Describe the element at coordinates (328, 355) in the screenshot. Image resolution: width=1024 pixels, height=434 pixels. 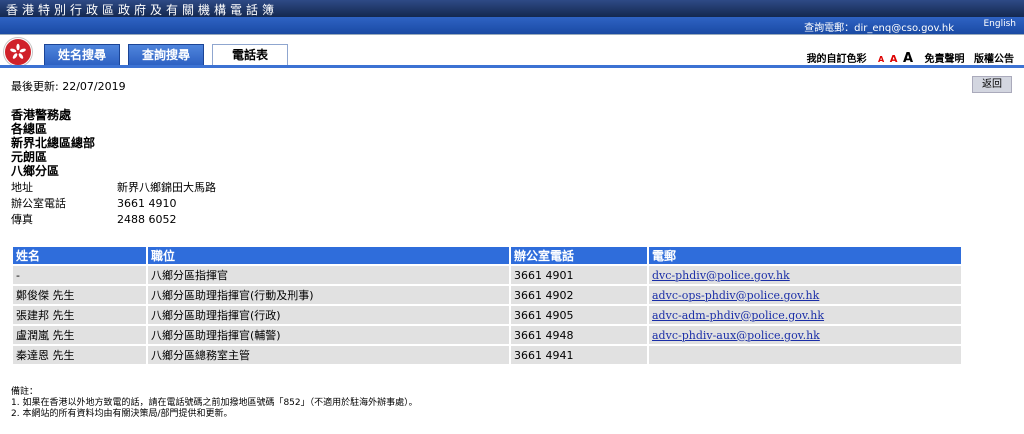
I see `cell-position: 八鄉分區總務室主管` at that location.